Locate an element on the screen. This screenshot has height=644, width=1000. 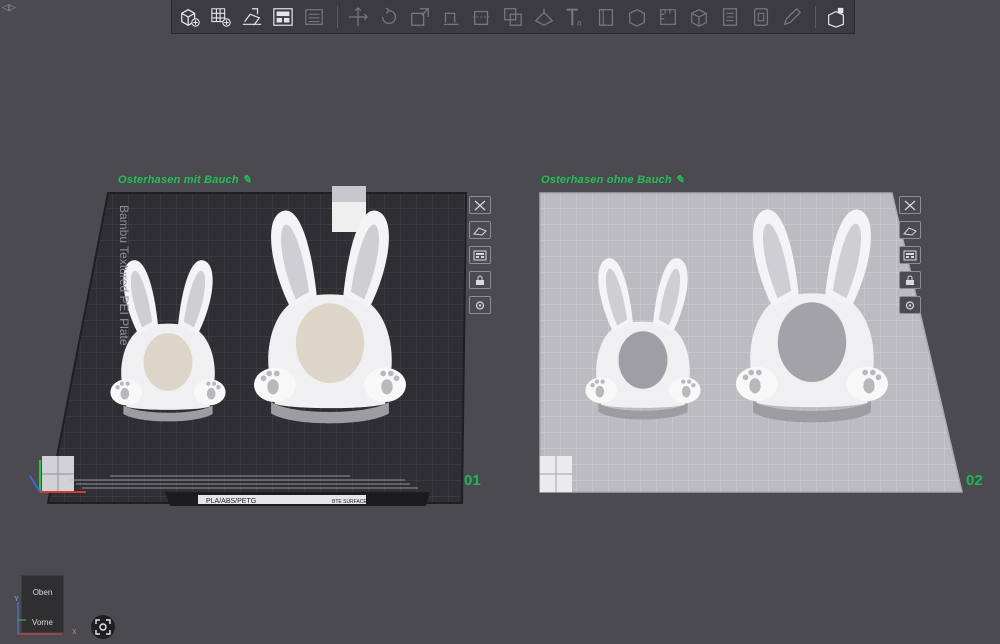
fit-view-button is located at coordinates (103, 627).